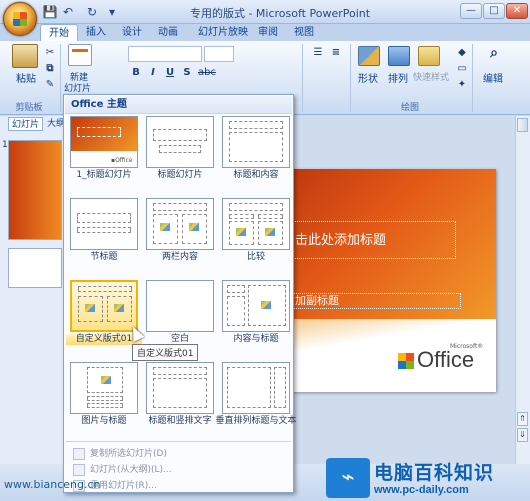 The height and width of the screenshot is (501, 530). I want to click on layout-label: 比较, so click(255, 257).